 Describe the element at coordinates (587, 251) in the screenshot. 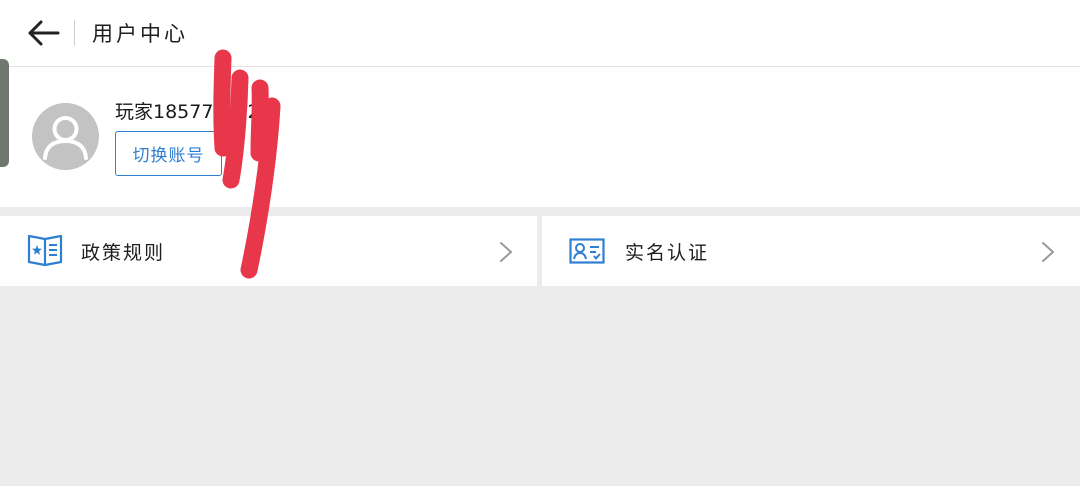

I see `id-card-icon` at that location.